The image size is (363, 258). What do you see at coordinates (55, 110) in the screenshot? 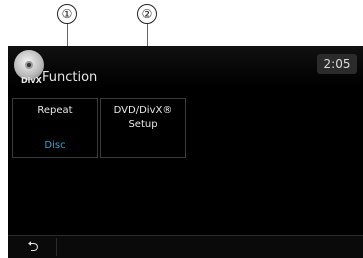
I see `repeat-label: Repeat` at bounding box center [55, 110].